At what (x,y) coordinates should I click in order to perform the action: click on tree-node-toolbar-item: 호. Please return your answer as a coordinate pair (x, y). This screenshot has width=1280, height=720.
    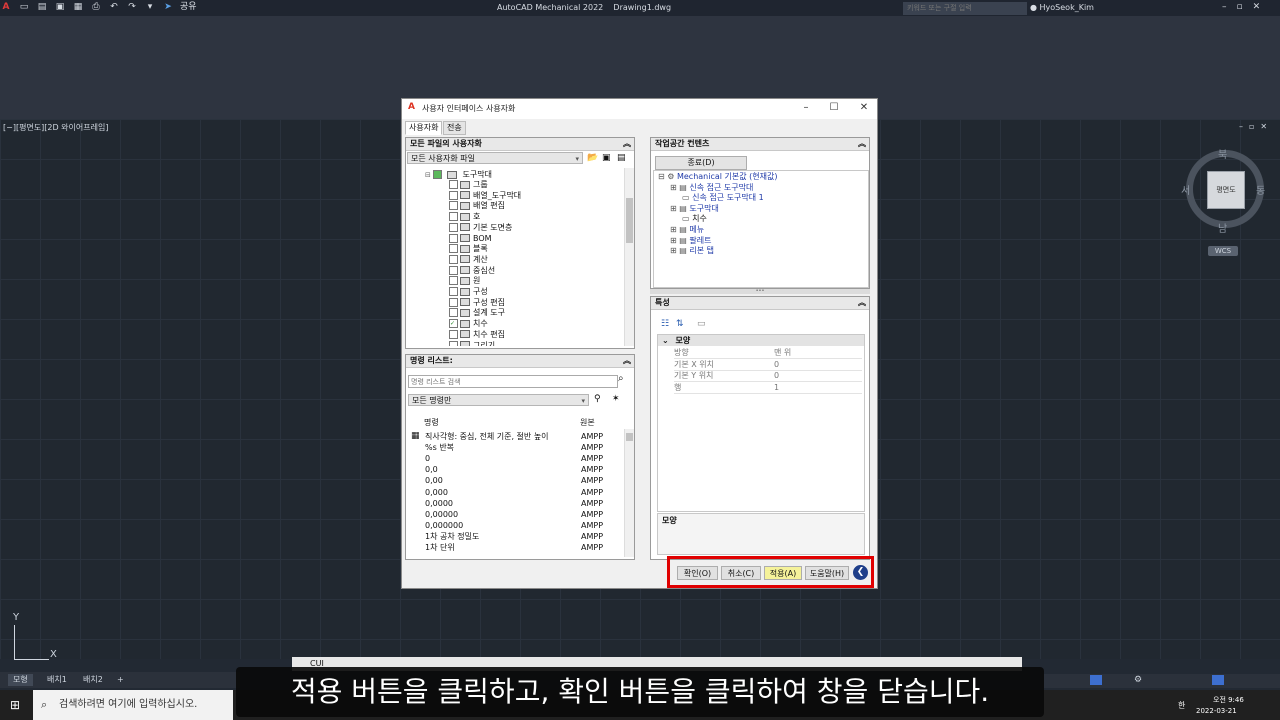
    Looking at the image, I should click on (464, 217).